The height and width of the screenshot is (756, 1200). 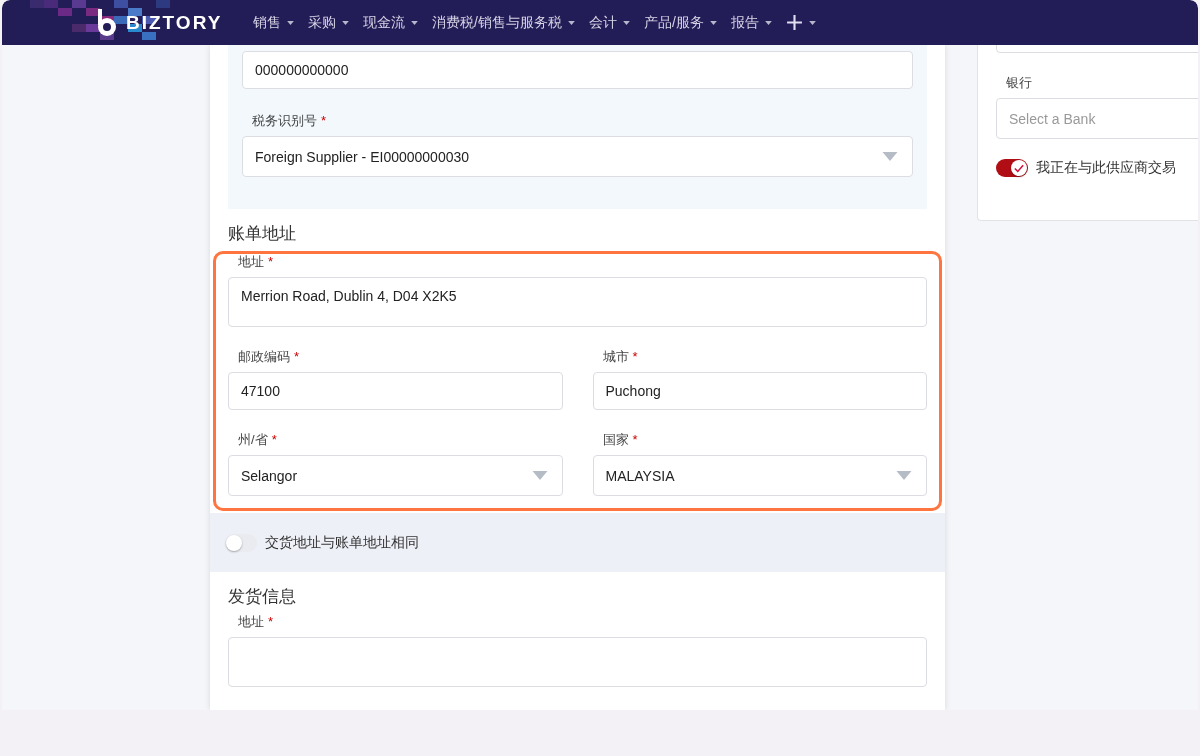 I want to click on dropdown: Foreign Supplier - EI00000000030, so click(x=577, y=156).